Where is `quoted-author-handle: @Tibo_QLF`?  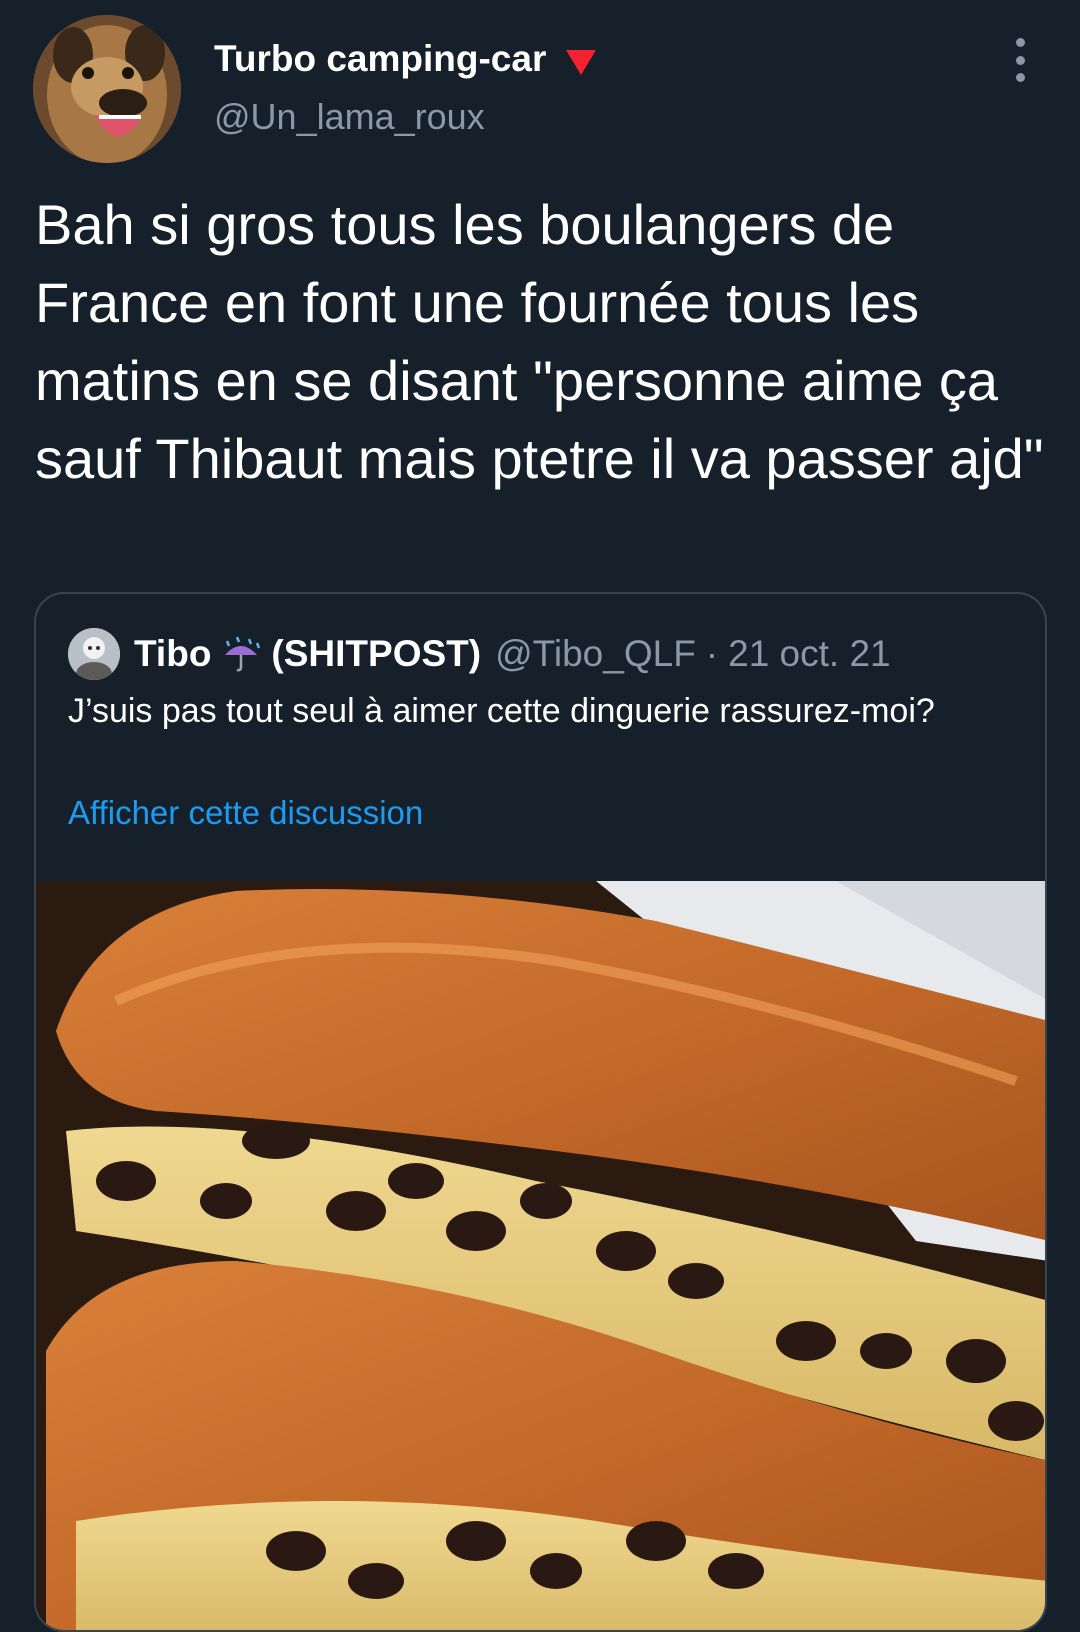
quoted-author-handle: @Tibo_QLF is located at coordinates (595, 654).